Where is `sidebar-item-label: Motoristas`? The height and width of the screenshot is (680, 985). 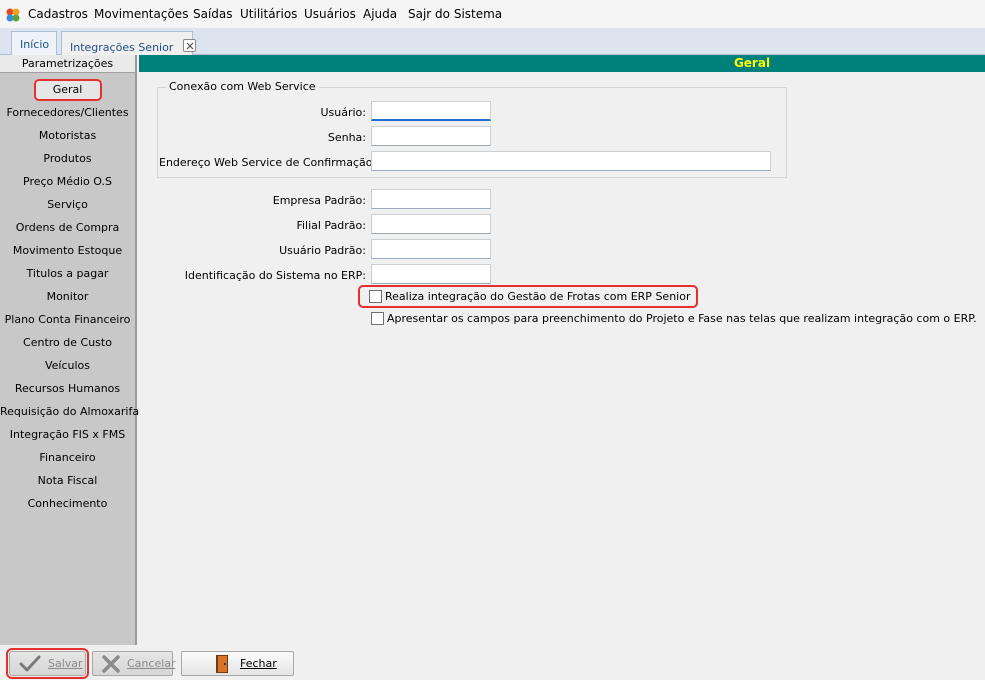 sidebar-item-label: Motoristas is located at coordinates (67, 135).